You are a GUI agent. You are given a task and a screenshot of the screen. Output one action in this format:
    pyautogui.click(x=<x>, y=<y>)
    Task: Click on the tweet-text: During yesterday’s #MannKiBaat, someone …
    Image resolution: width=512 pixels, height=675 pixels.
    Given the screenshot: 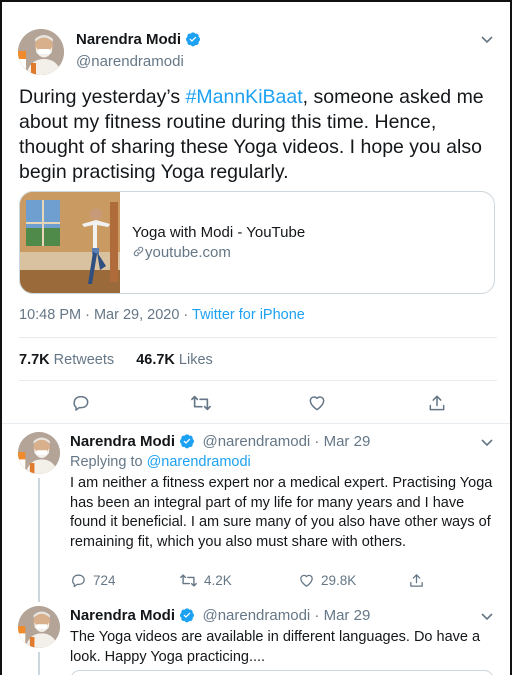 What is the action you would take?
    pyautogui.click(x=259, y=135)
    